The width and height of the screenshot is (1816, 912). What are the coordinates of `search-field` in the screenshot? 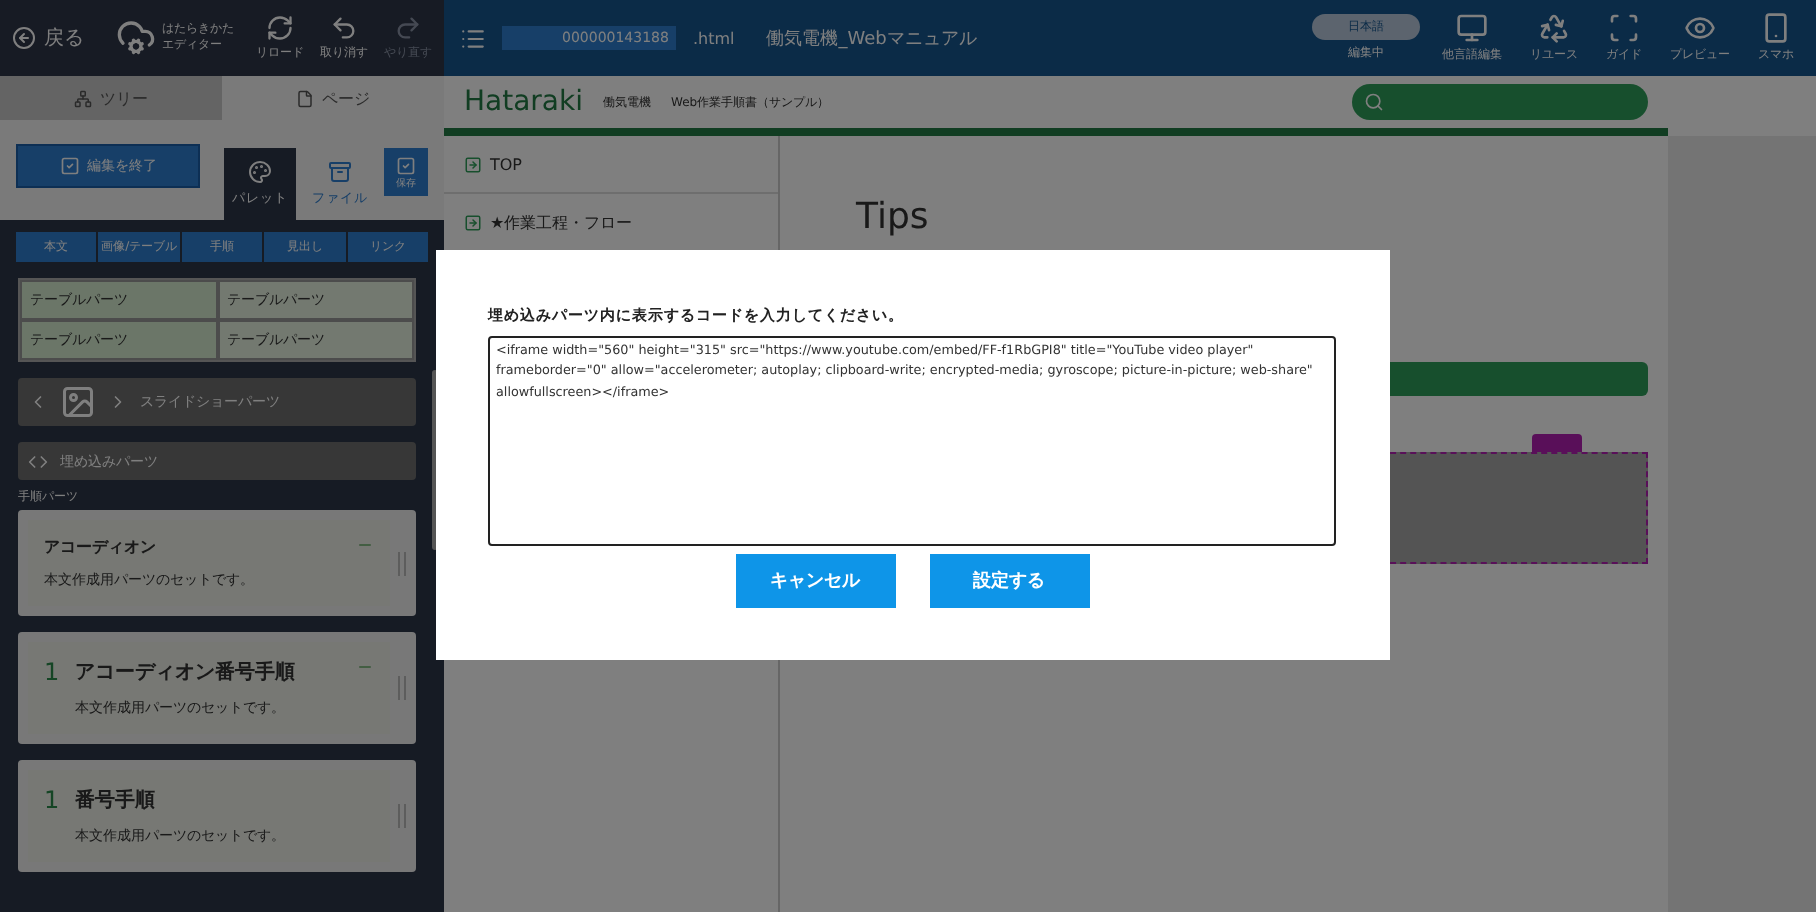 It's located at (1500, 102).